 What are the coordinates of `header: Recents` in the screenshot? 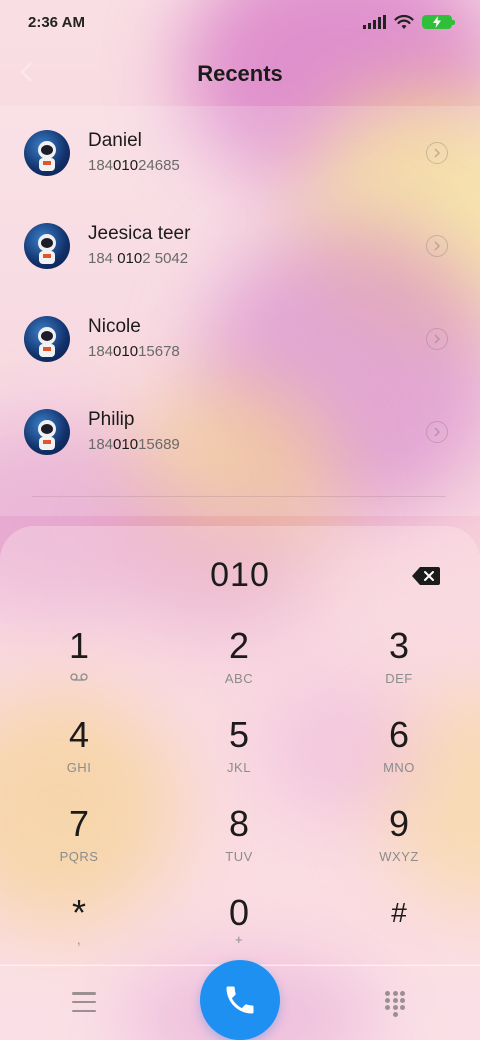 It's located at (240, 74).